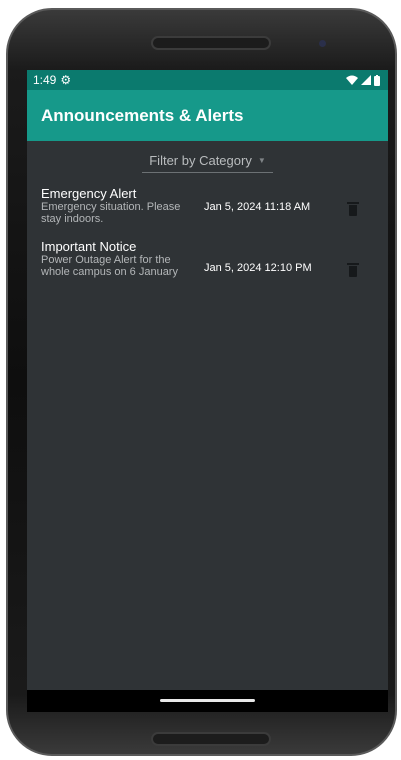 This screenshot has height=760, width=401. I want to click on app-bar: Announcements & Alerts, so click(207, 115).